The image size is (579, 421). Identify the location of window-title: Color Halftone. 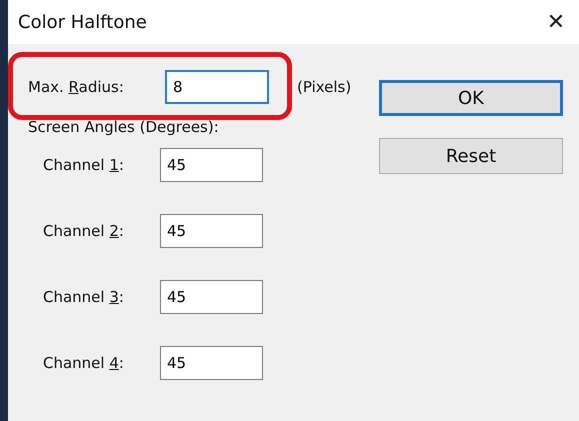
(82, 22).